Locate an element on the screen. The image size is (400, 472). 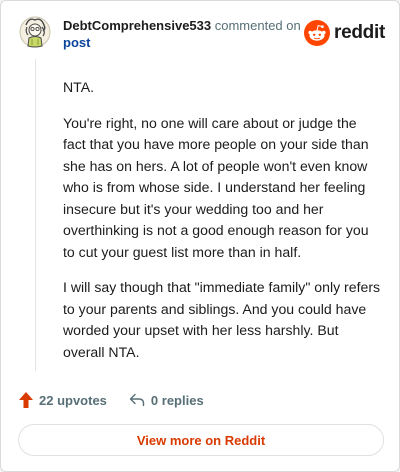
upvote-count: 22 upvotes is located at coordinates (73, 400).